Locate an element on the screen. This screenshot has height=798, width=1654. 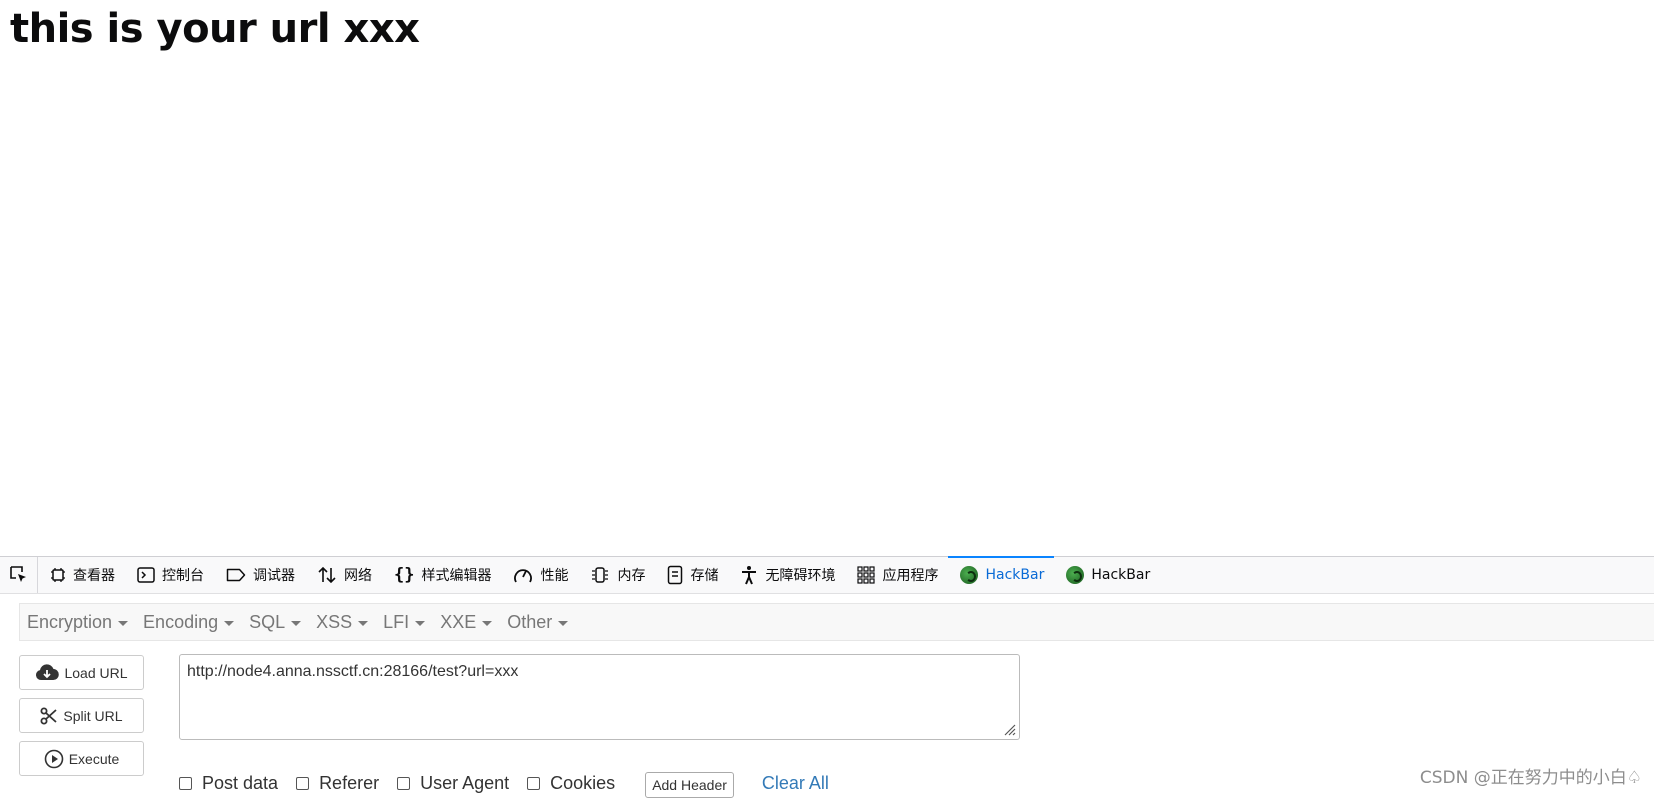
menu-label: Other is located at coordinates (530, 621).